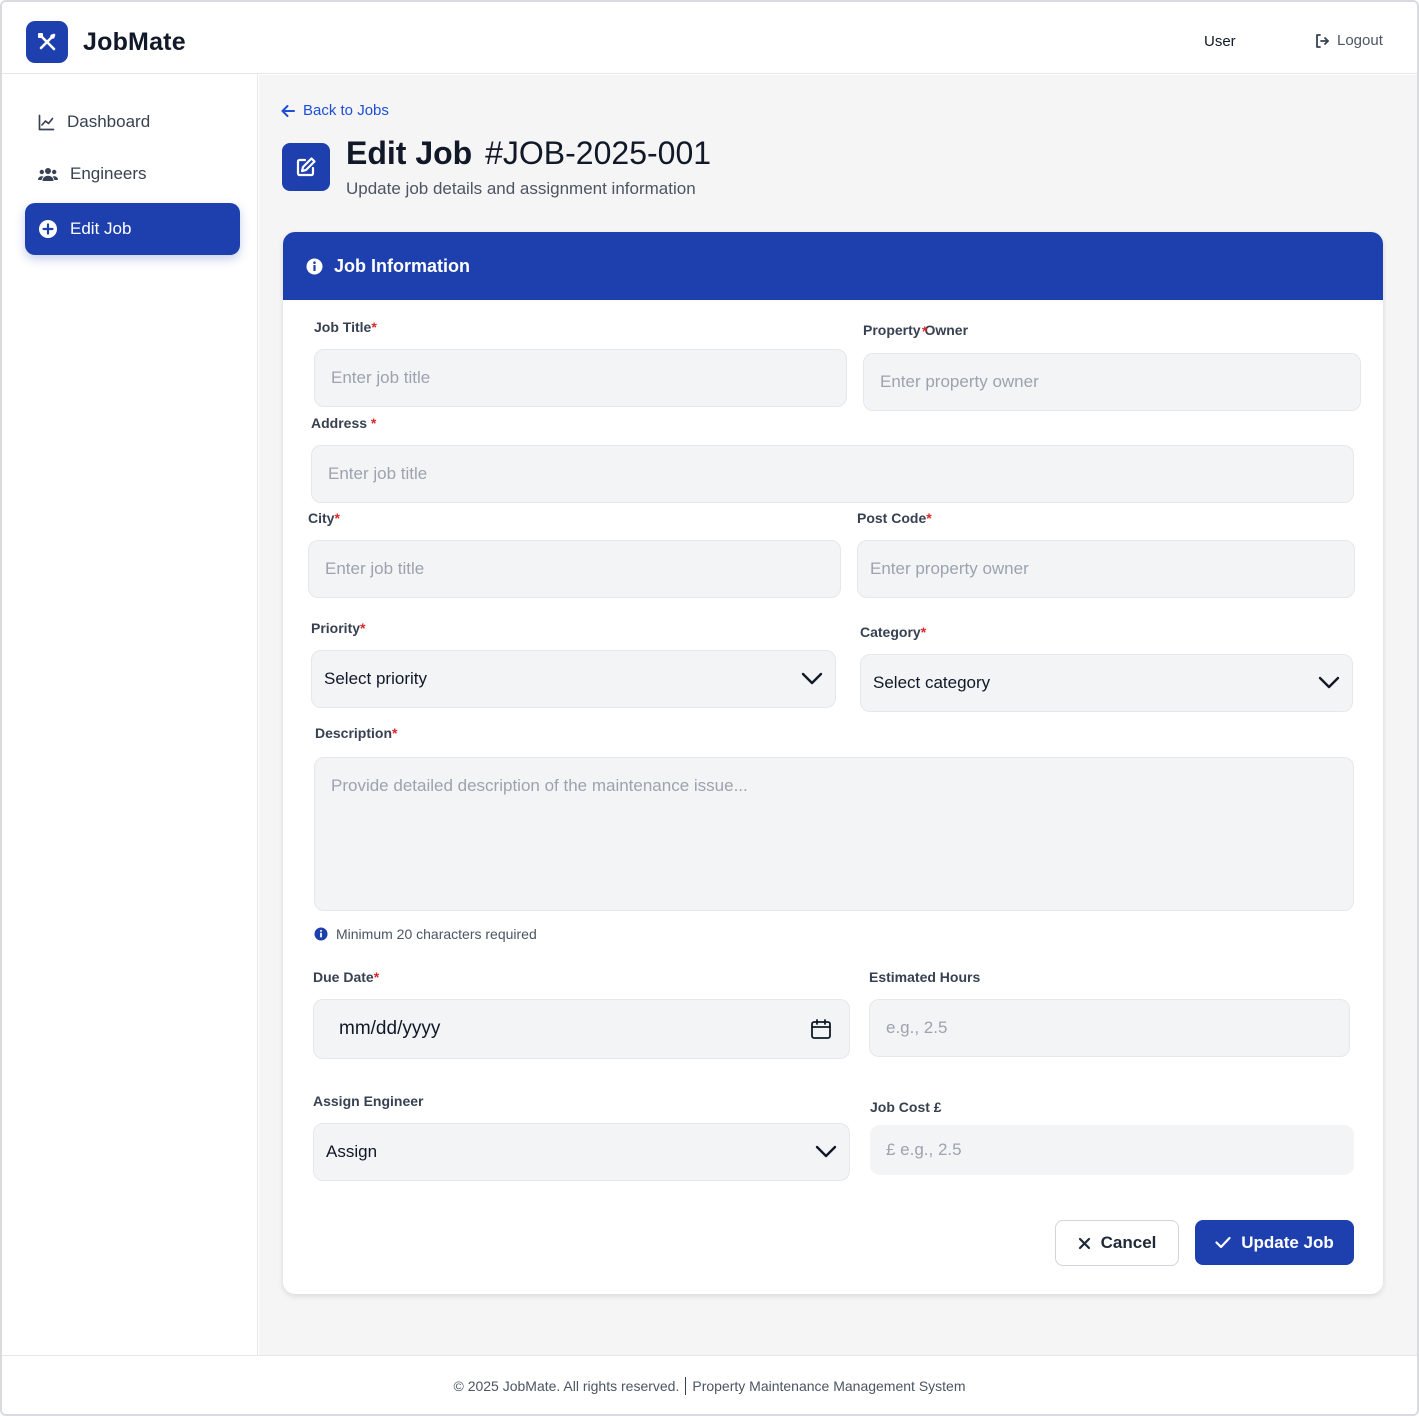 Image resolution: width=1419 pixels, height=1416 pixels. I want to click on label-text: Due Date, so click(343, 977).